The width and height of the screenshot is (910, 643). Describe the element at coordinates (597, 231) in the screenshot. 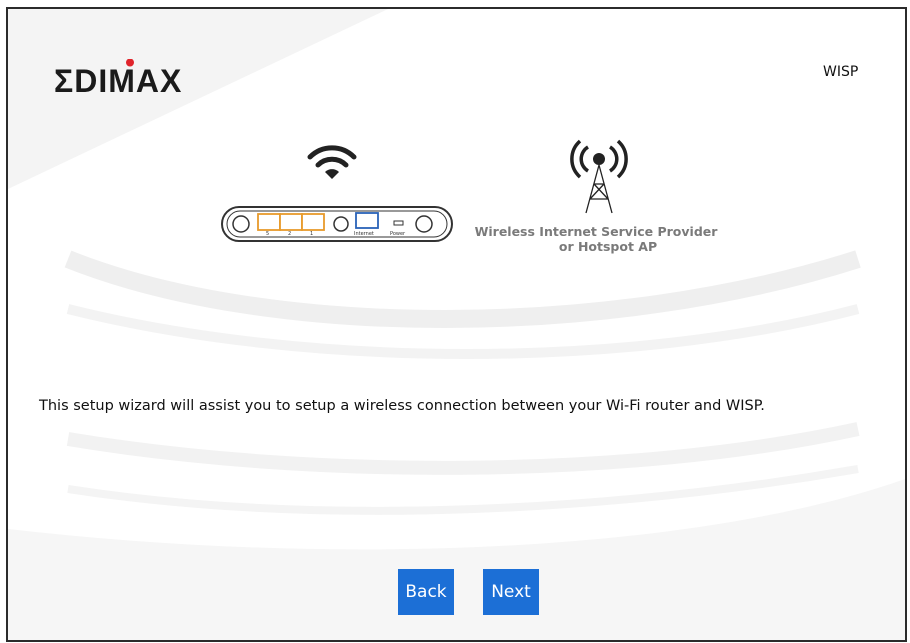

I see `provider-label-line1: Wireless Internet Service Provider` at that location.